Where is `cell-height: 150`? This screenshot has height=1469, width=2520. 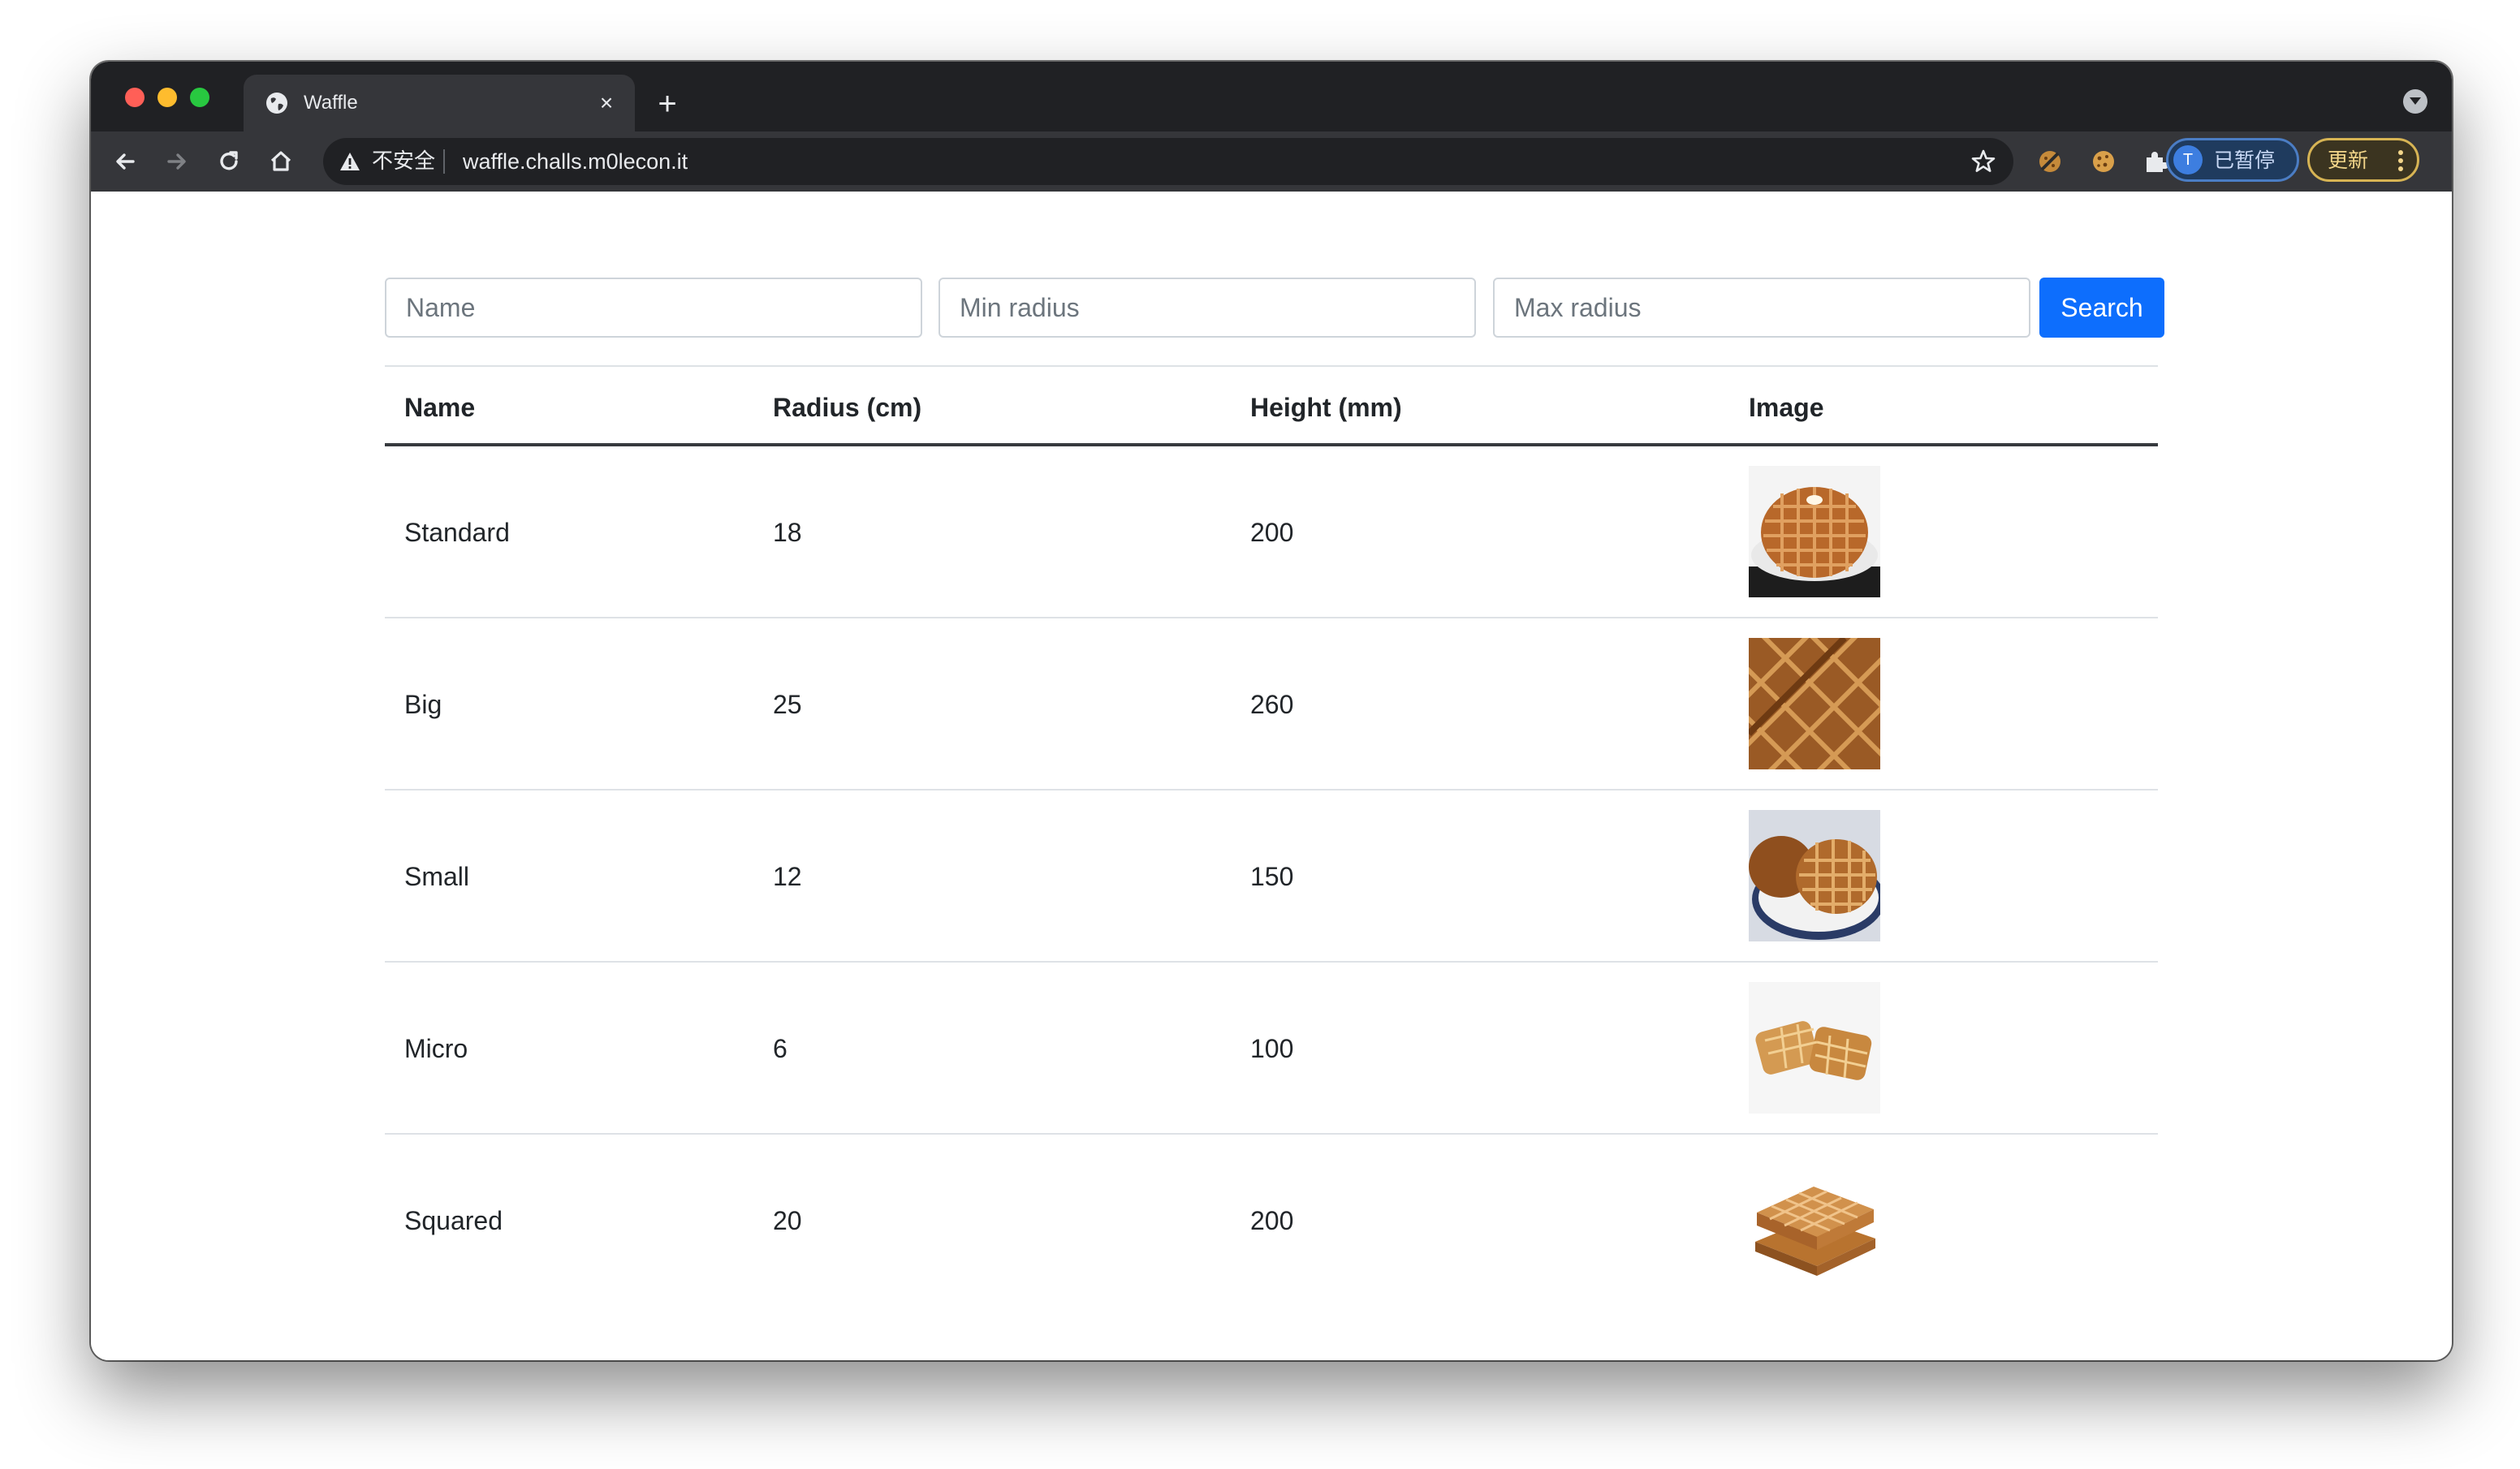 cell-height: 150 is located at coordinates (1272, 876).